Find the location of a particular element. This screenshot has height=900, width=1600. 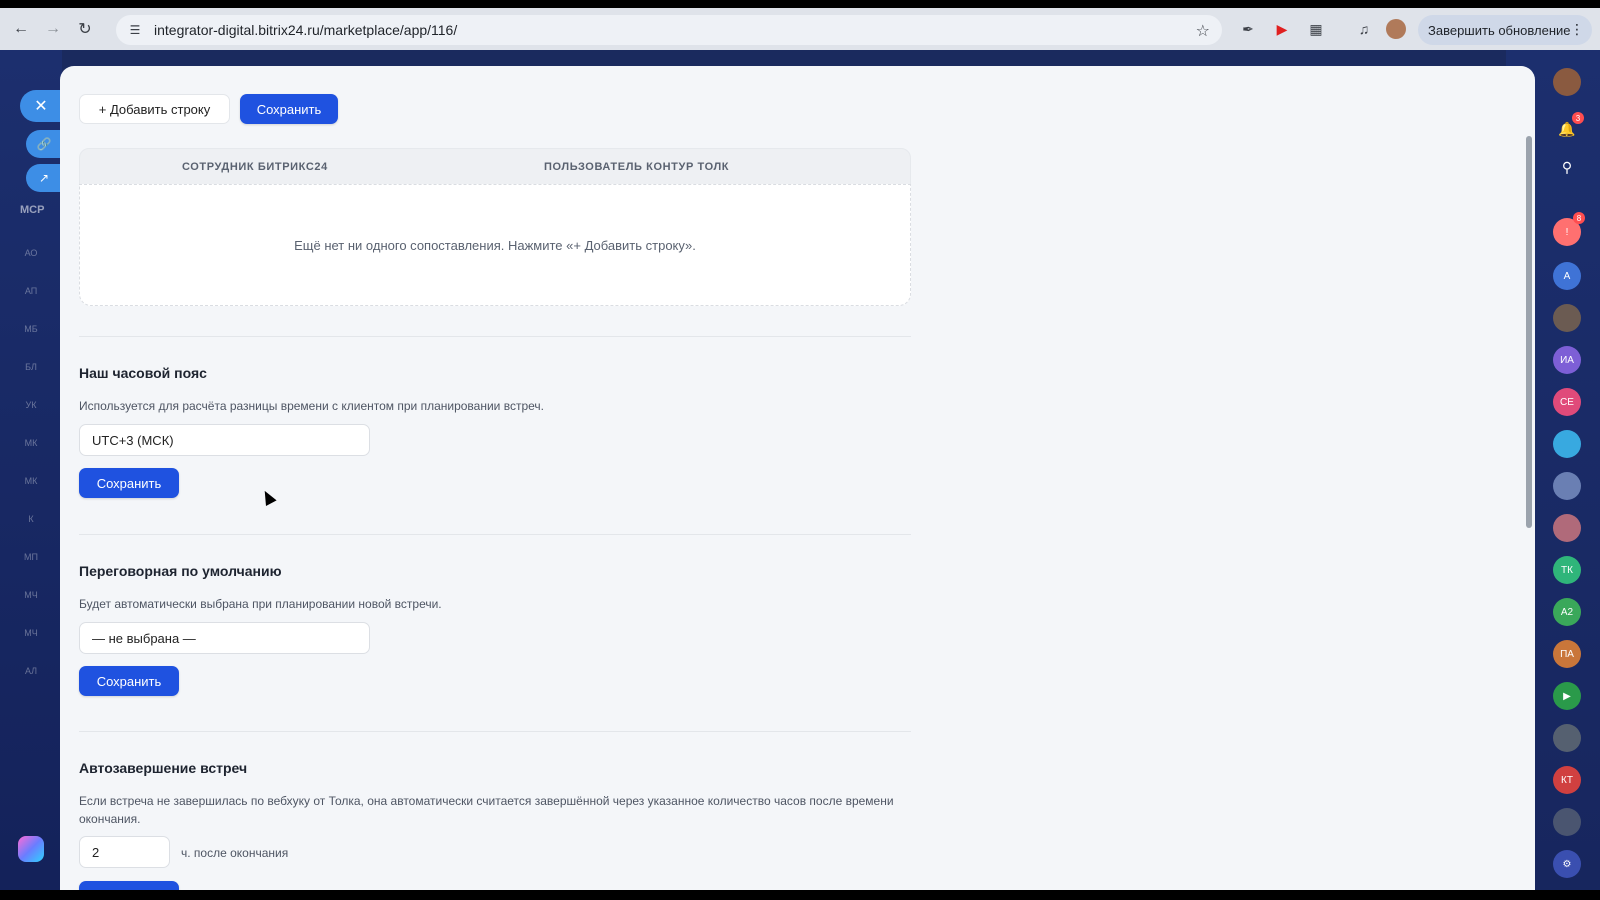

save-timezone-button: Сохранить is located at coordinates (129, 483).